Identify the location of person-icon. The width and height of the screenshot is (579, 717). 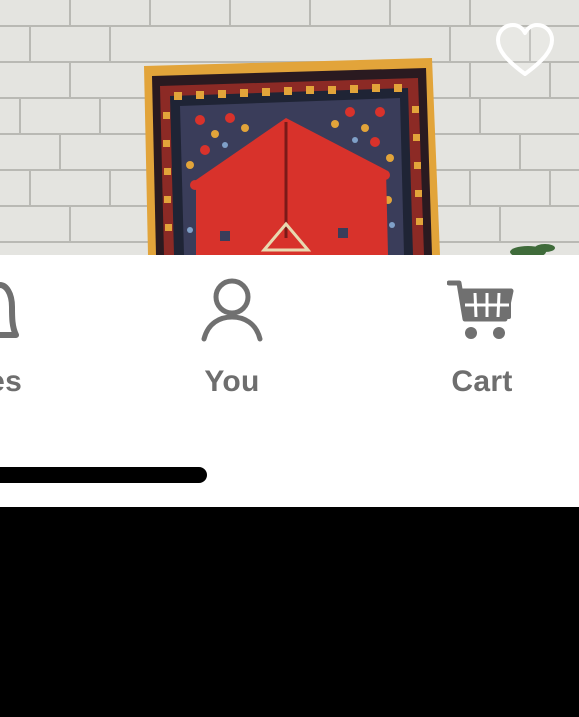
(232, 310).